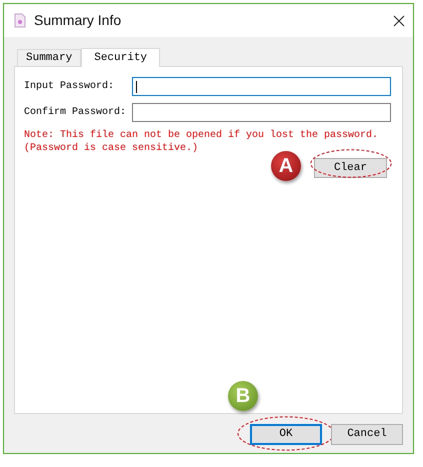 The image size is (423, 467). Describe the element at coordinates (70, 87) in the screenshot. I see `field-label: Input Password:` at that location.